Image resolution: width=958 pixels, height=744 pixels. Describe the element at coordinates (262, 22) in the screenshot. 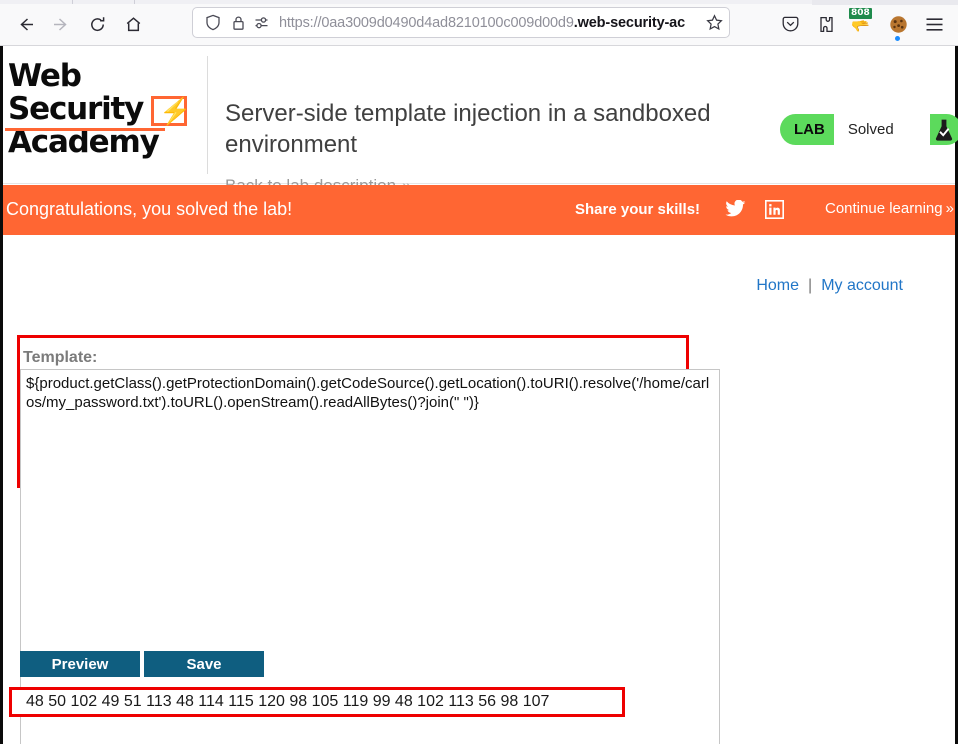

I see `site-permissions-icon` at that location.